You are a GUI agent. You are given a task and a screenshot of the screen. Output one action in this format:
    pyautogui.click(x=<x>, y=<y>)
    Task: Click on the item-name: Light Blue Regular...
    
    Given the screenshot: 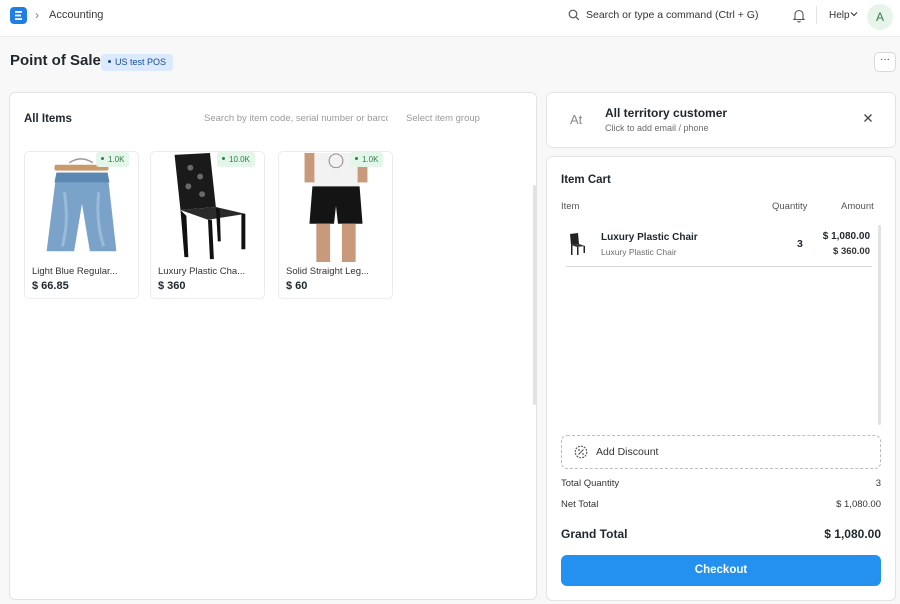 What is the action you would take?
    pyautogui.click(x=75, y=271)
    